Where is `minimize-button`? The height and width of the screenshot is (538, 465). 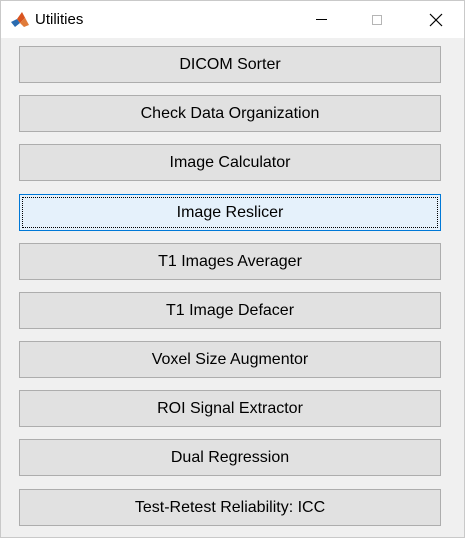 minimize-button is located at coordinates (321, 19).